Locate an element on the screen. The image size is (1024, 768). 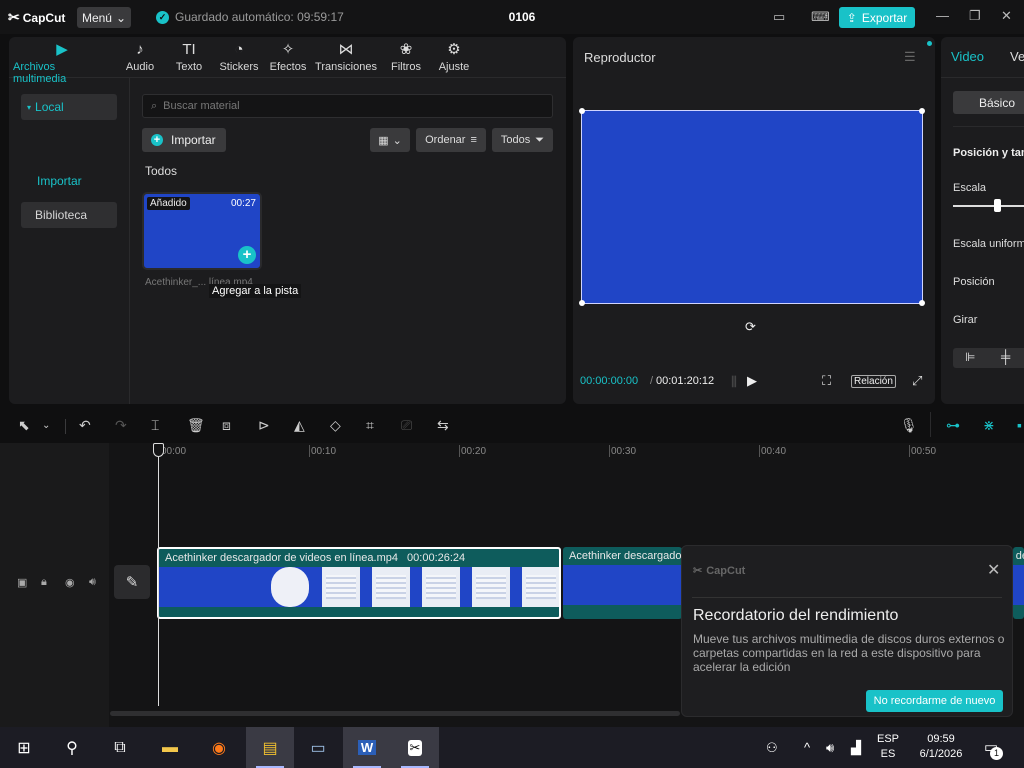
menu-label: Menú is located at coordinates (96, 17).